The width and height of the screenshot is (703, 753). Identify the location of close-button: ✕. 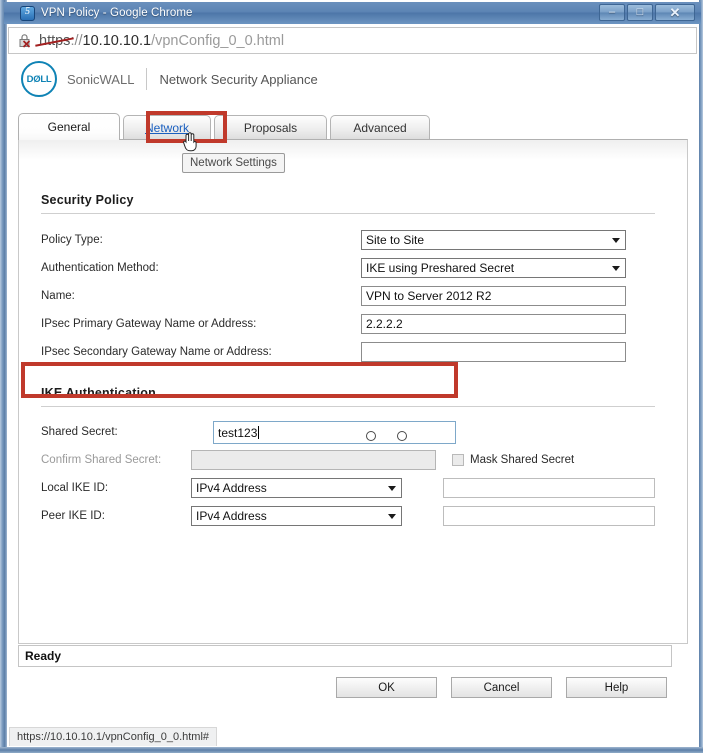
(675, 12).